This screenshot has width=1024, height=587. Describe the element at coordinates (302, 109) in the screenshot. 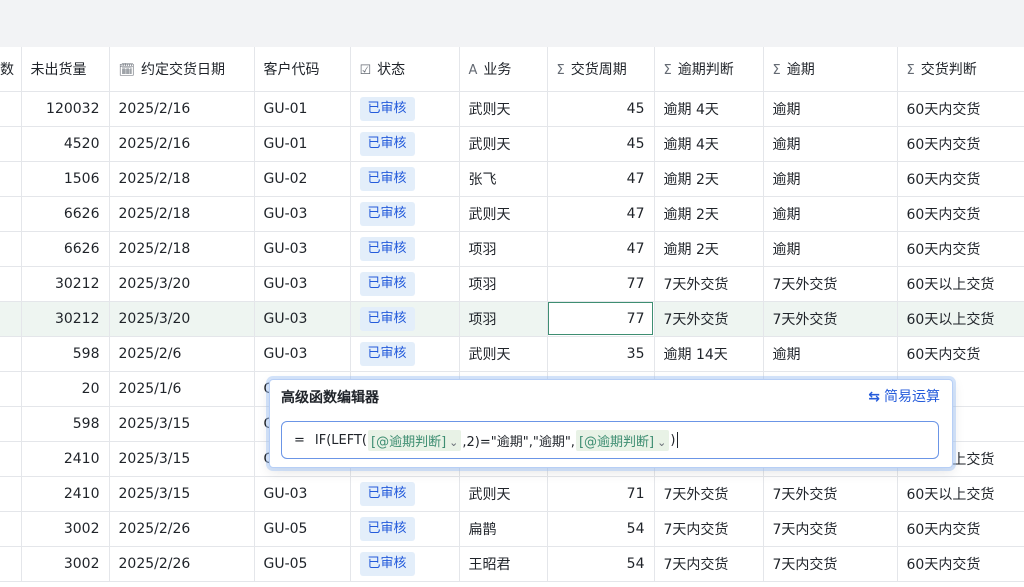

I see `cell-cust: GU-01` at that location.